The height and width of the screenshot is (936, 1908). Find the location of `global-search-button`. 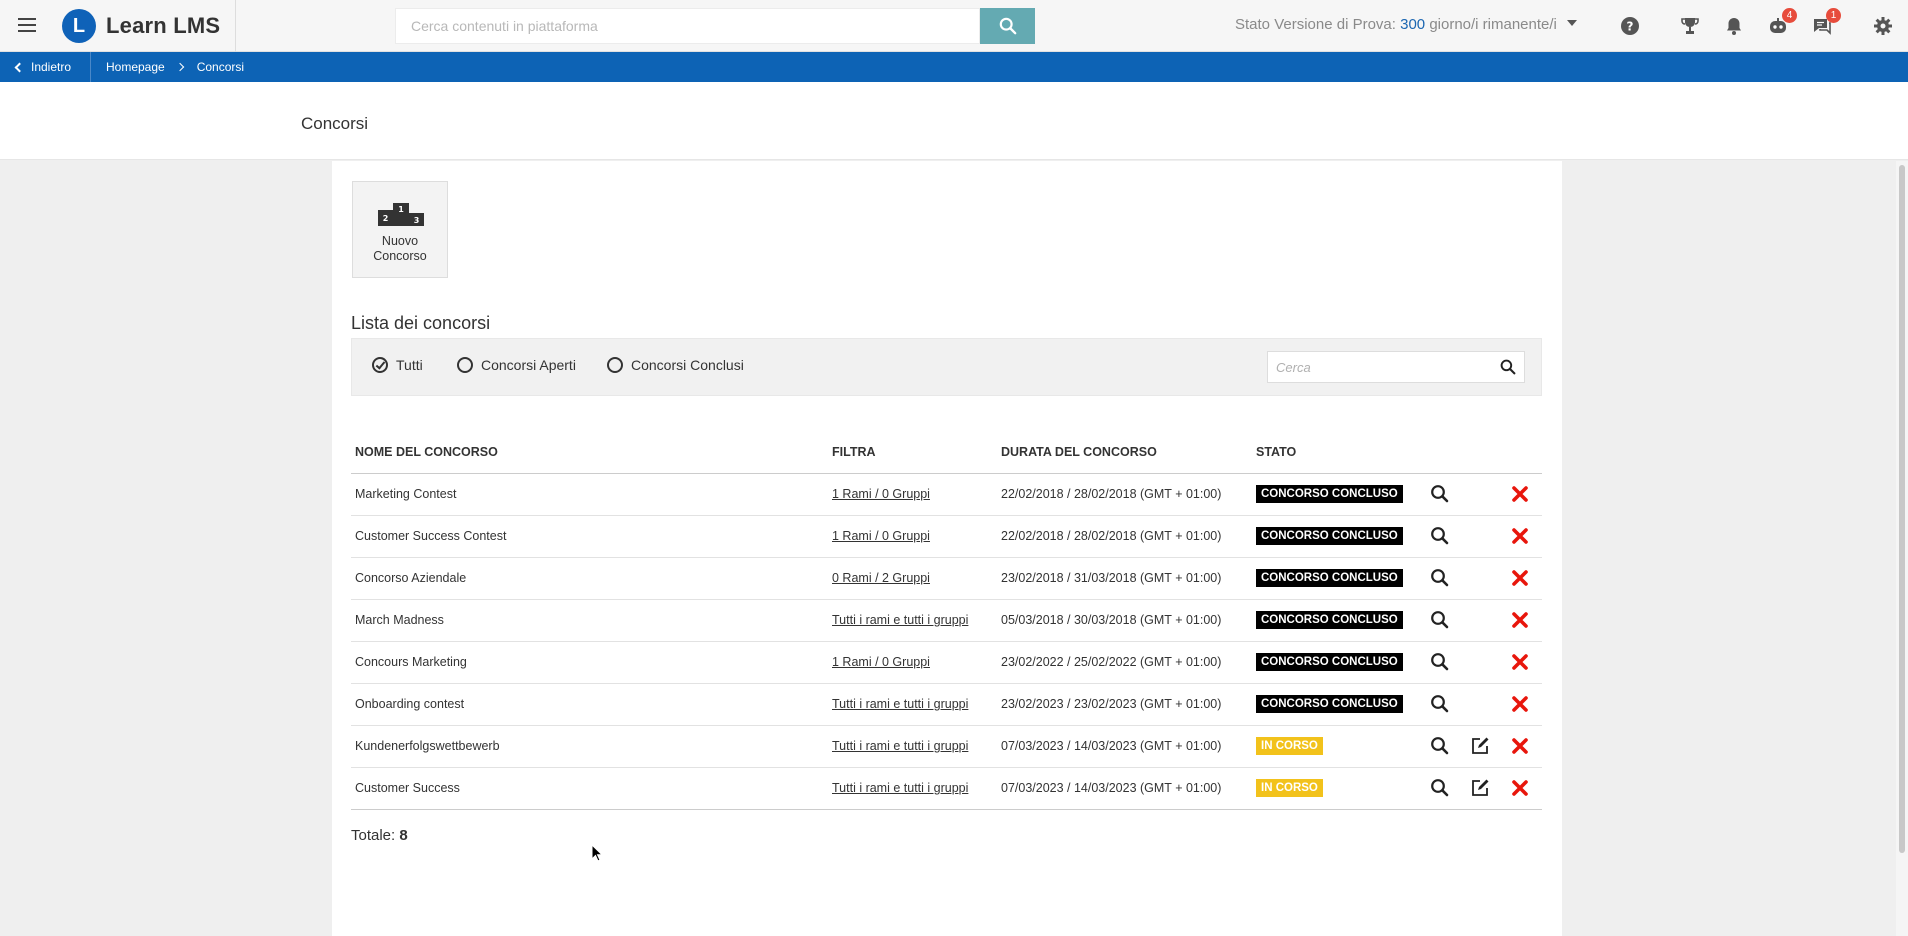

global-search-button is located at coordinates (1007, 26).